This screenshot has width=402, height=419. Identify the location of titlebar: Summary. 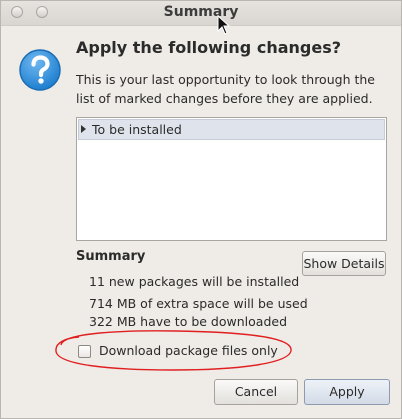
(201, 13).